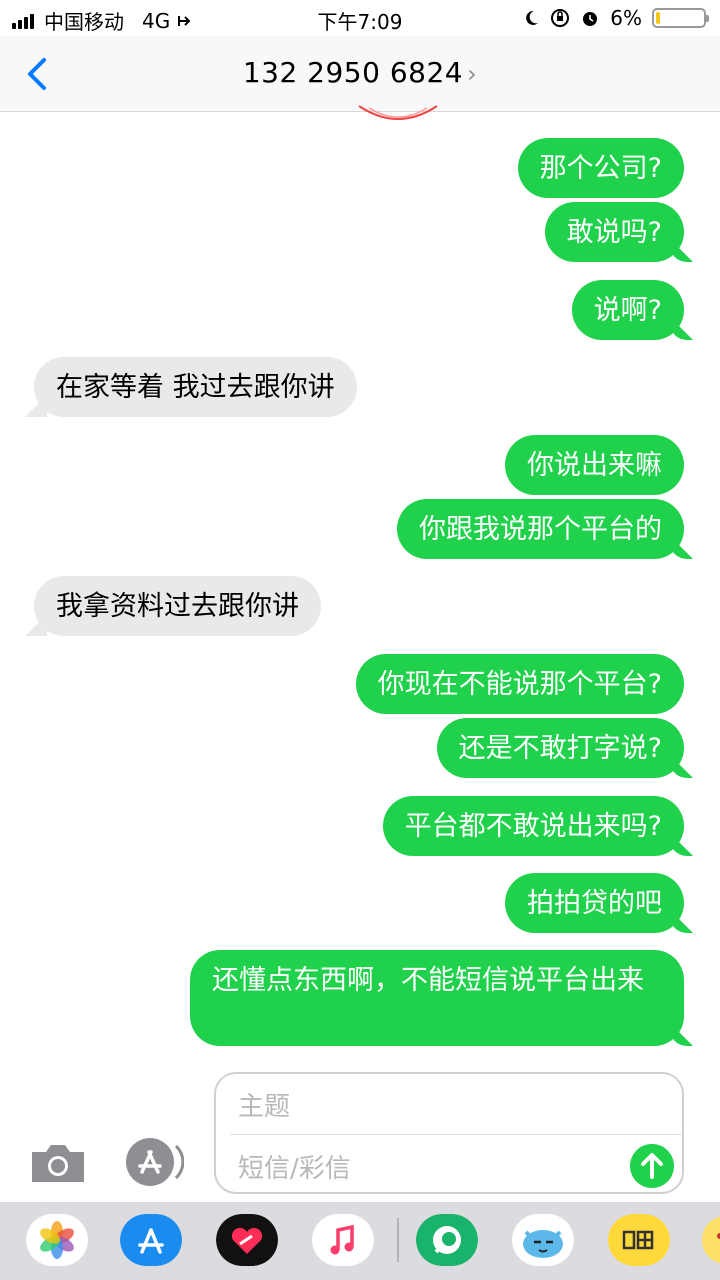  What do you see at coordinates (652, 1166) in the screenshot?
I see `send-arrow-icon` at bounding box center [652, 1166].